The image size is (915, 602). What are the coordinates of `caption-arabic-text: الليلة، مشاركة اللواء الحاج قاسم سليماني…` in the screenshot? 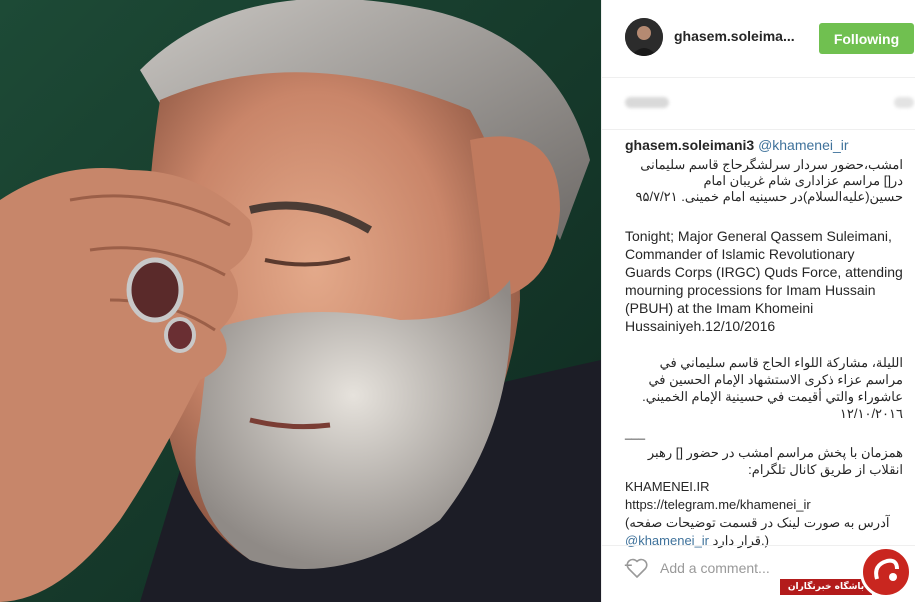 It's located at (772, 388).